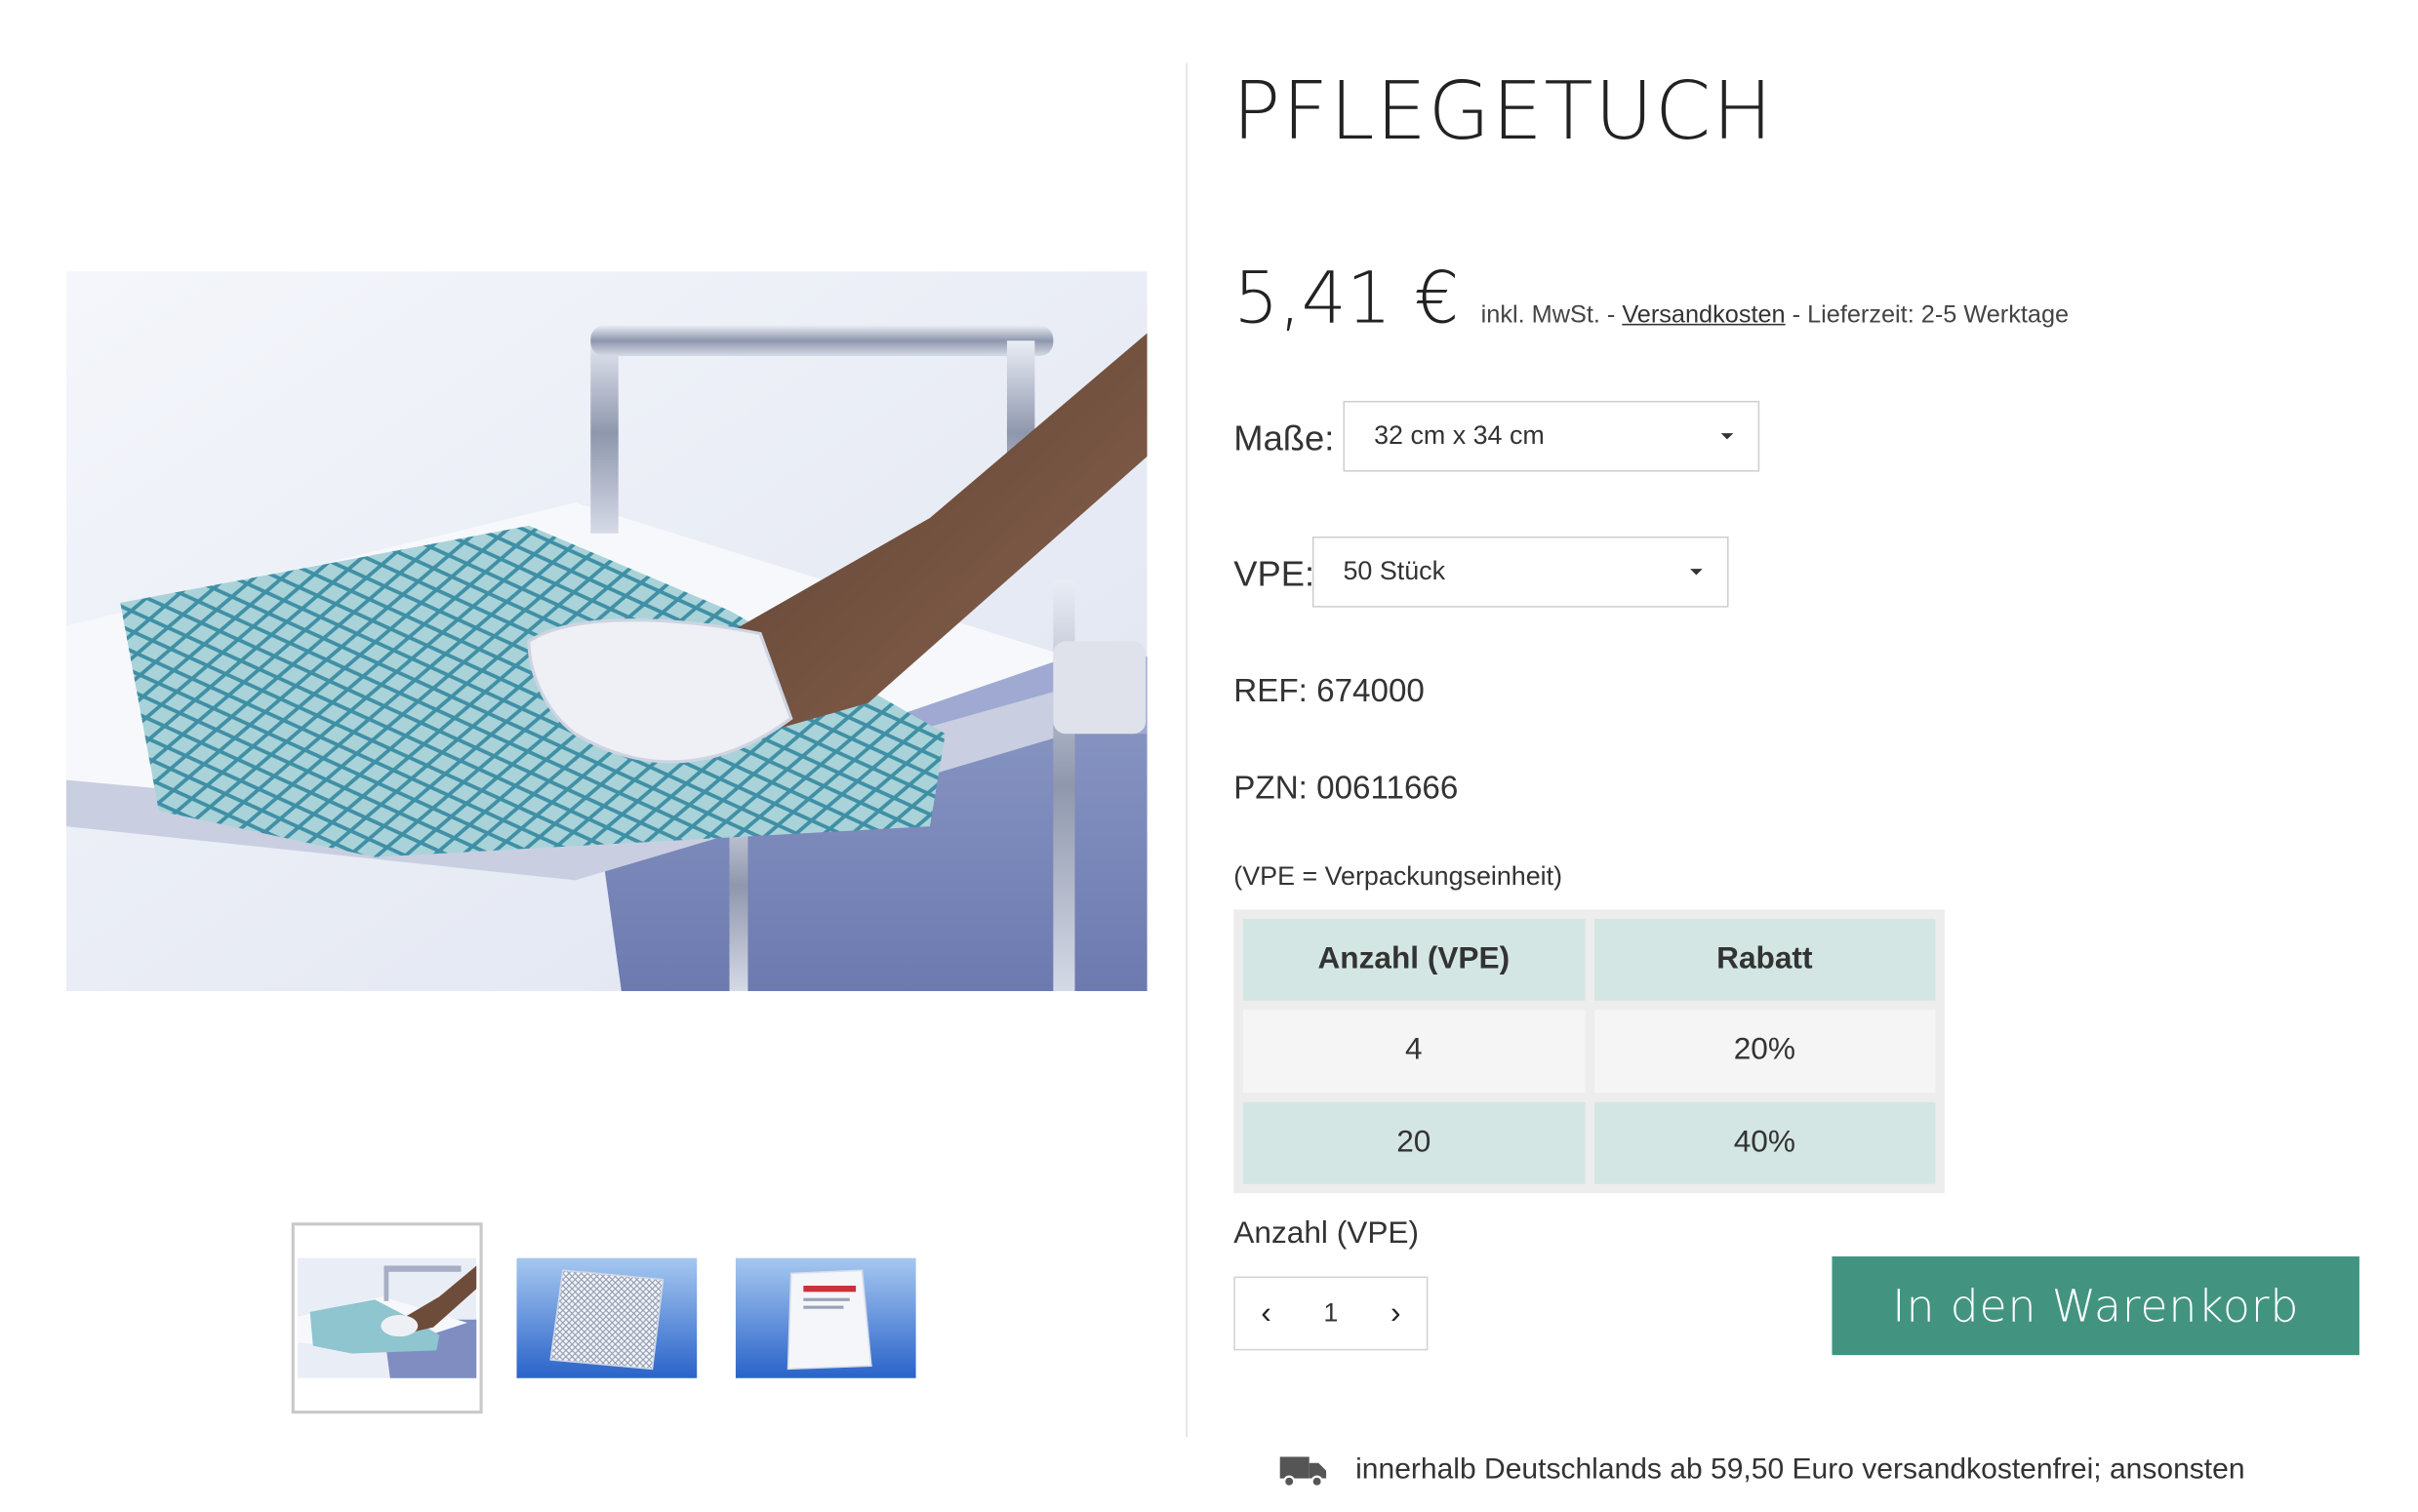 Image resolution: width=2418 pixels, height=1512 pixels. What do you see at coordinates (1764, 960) in the screenshot?
I see `table-header-discount: Rabatt` at bounding box center [1764, 960].